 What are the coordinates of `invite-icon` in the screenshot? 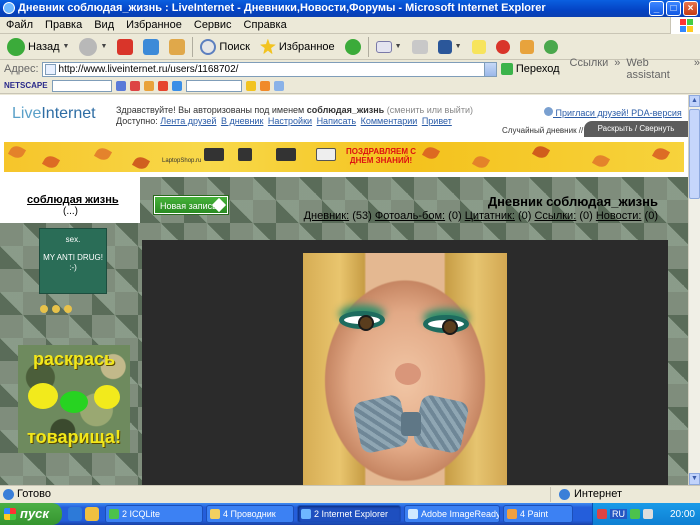 It's located at (548, 111).